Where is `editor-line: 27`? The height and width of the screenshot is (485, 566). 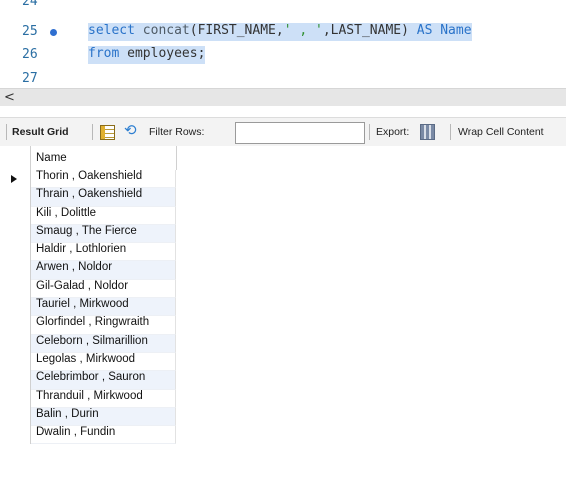 editor-line: 27 is located at coordinates (283, 77).